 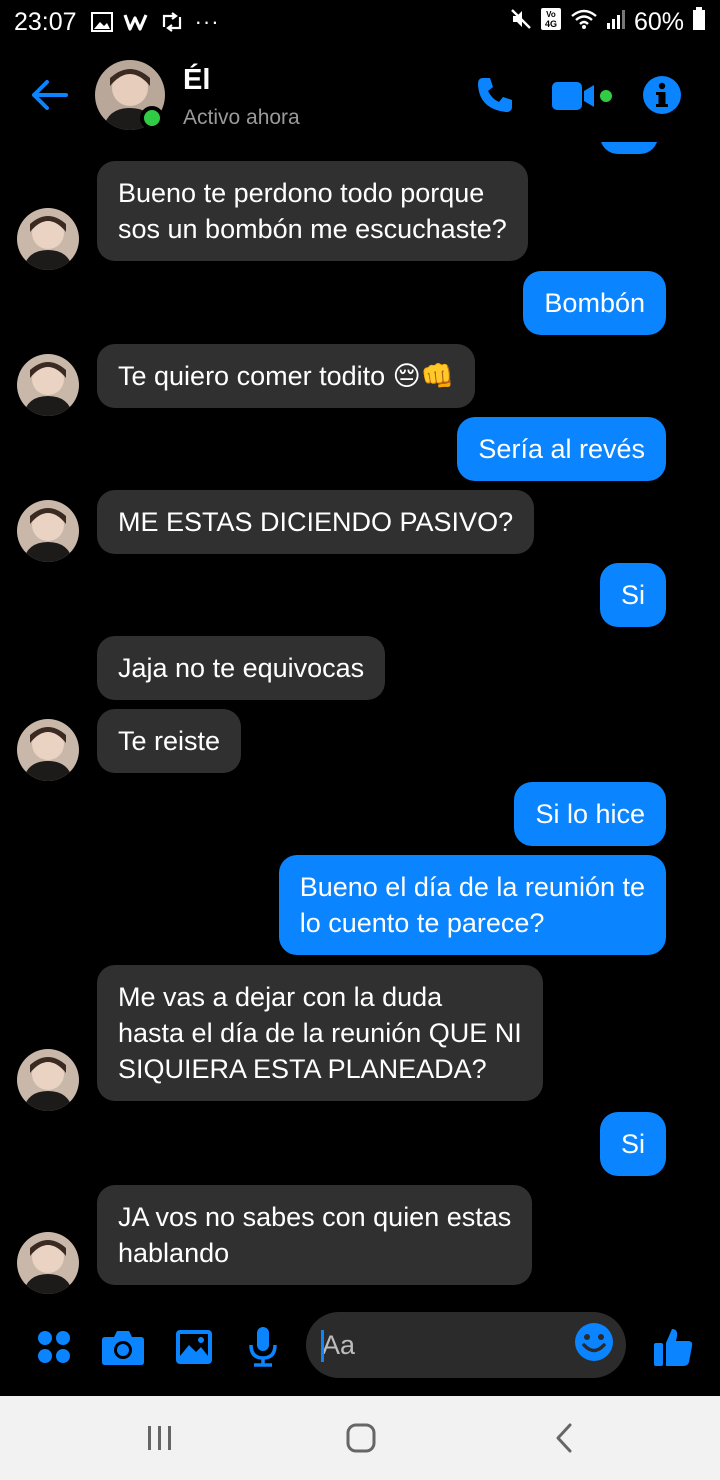 I want to click on status-bar: 23:07 ··· Vo 4G 60%, so click(x=360, y=22).